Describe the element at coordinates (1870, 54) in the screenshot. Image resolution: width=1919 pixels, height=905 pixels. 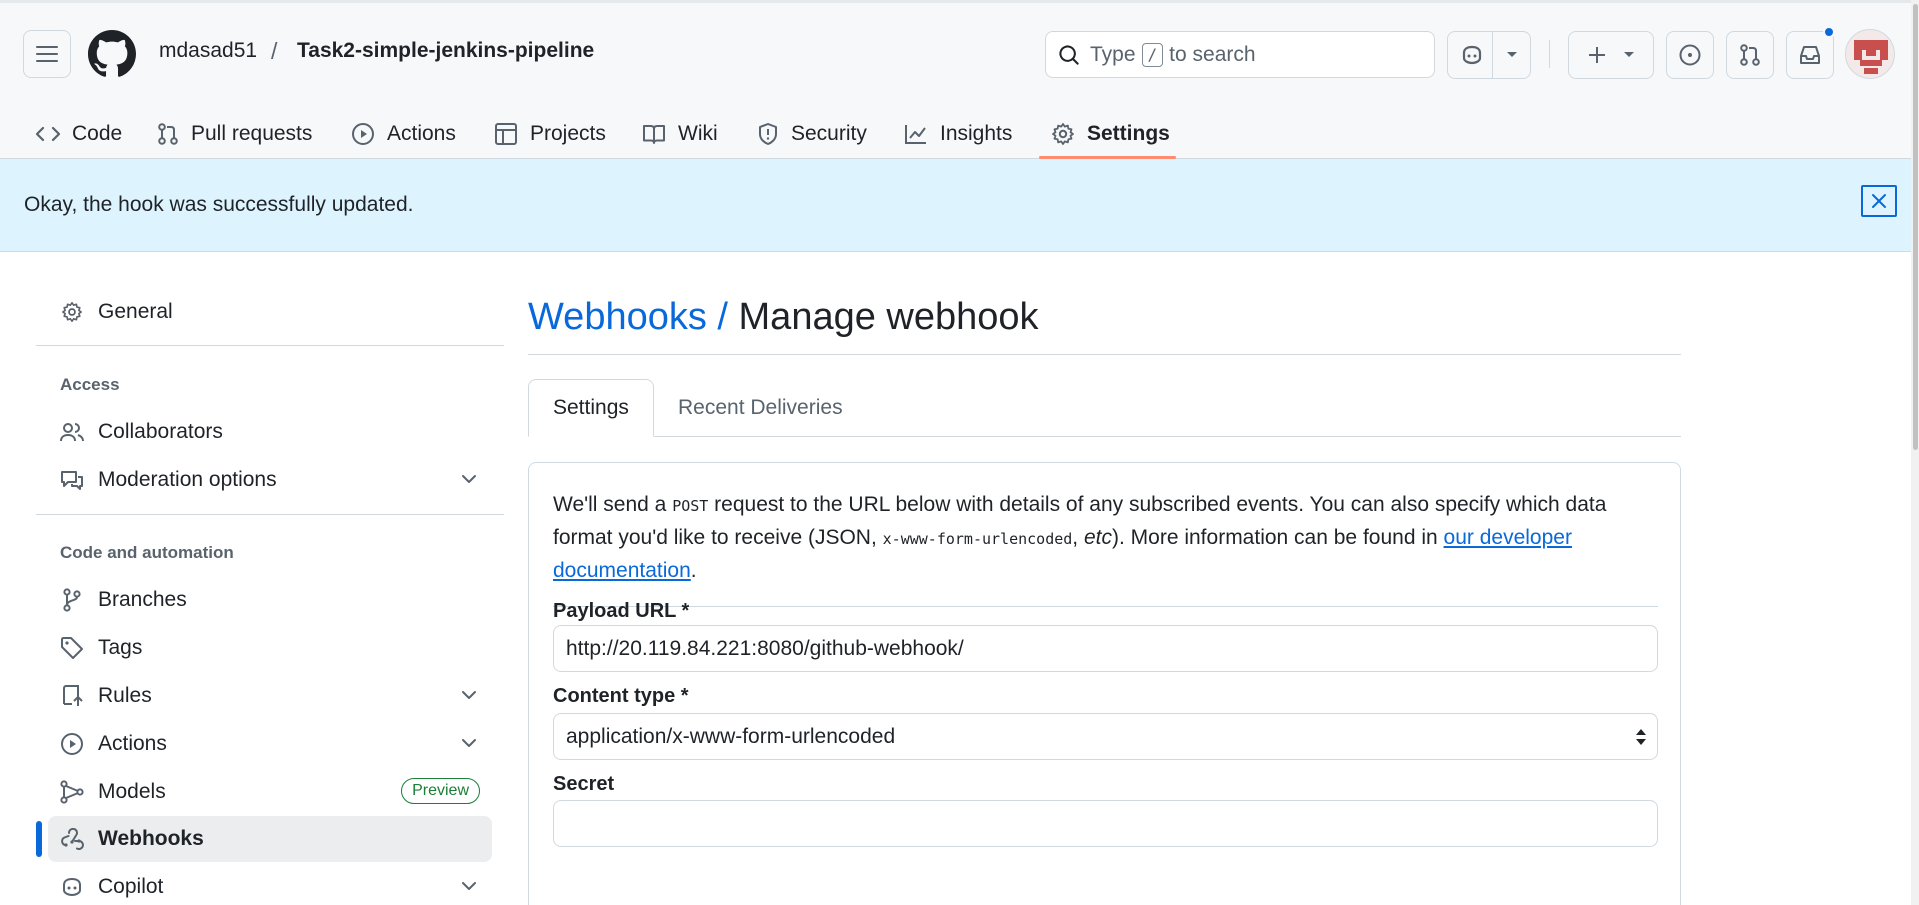
I see `avatar` at that location.